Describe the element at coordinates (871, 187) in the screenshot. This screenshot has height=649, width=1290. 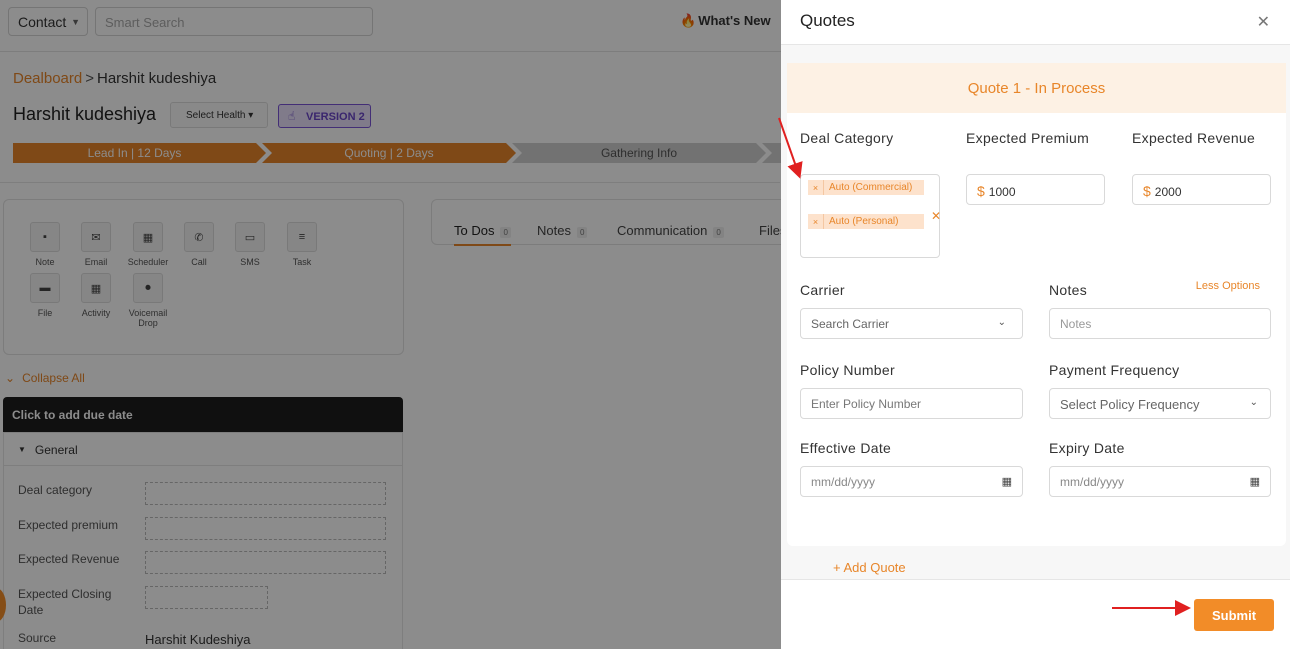
I see `tag-auto-commercial-label: Auto (Commercial)` at that location.